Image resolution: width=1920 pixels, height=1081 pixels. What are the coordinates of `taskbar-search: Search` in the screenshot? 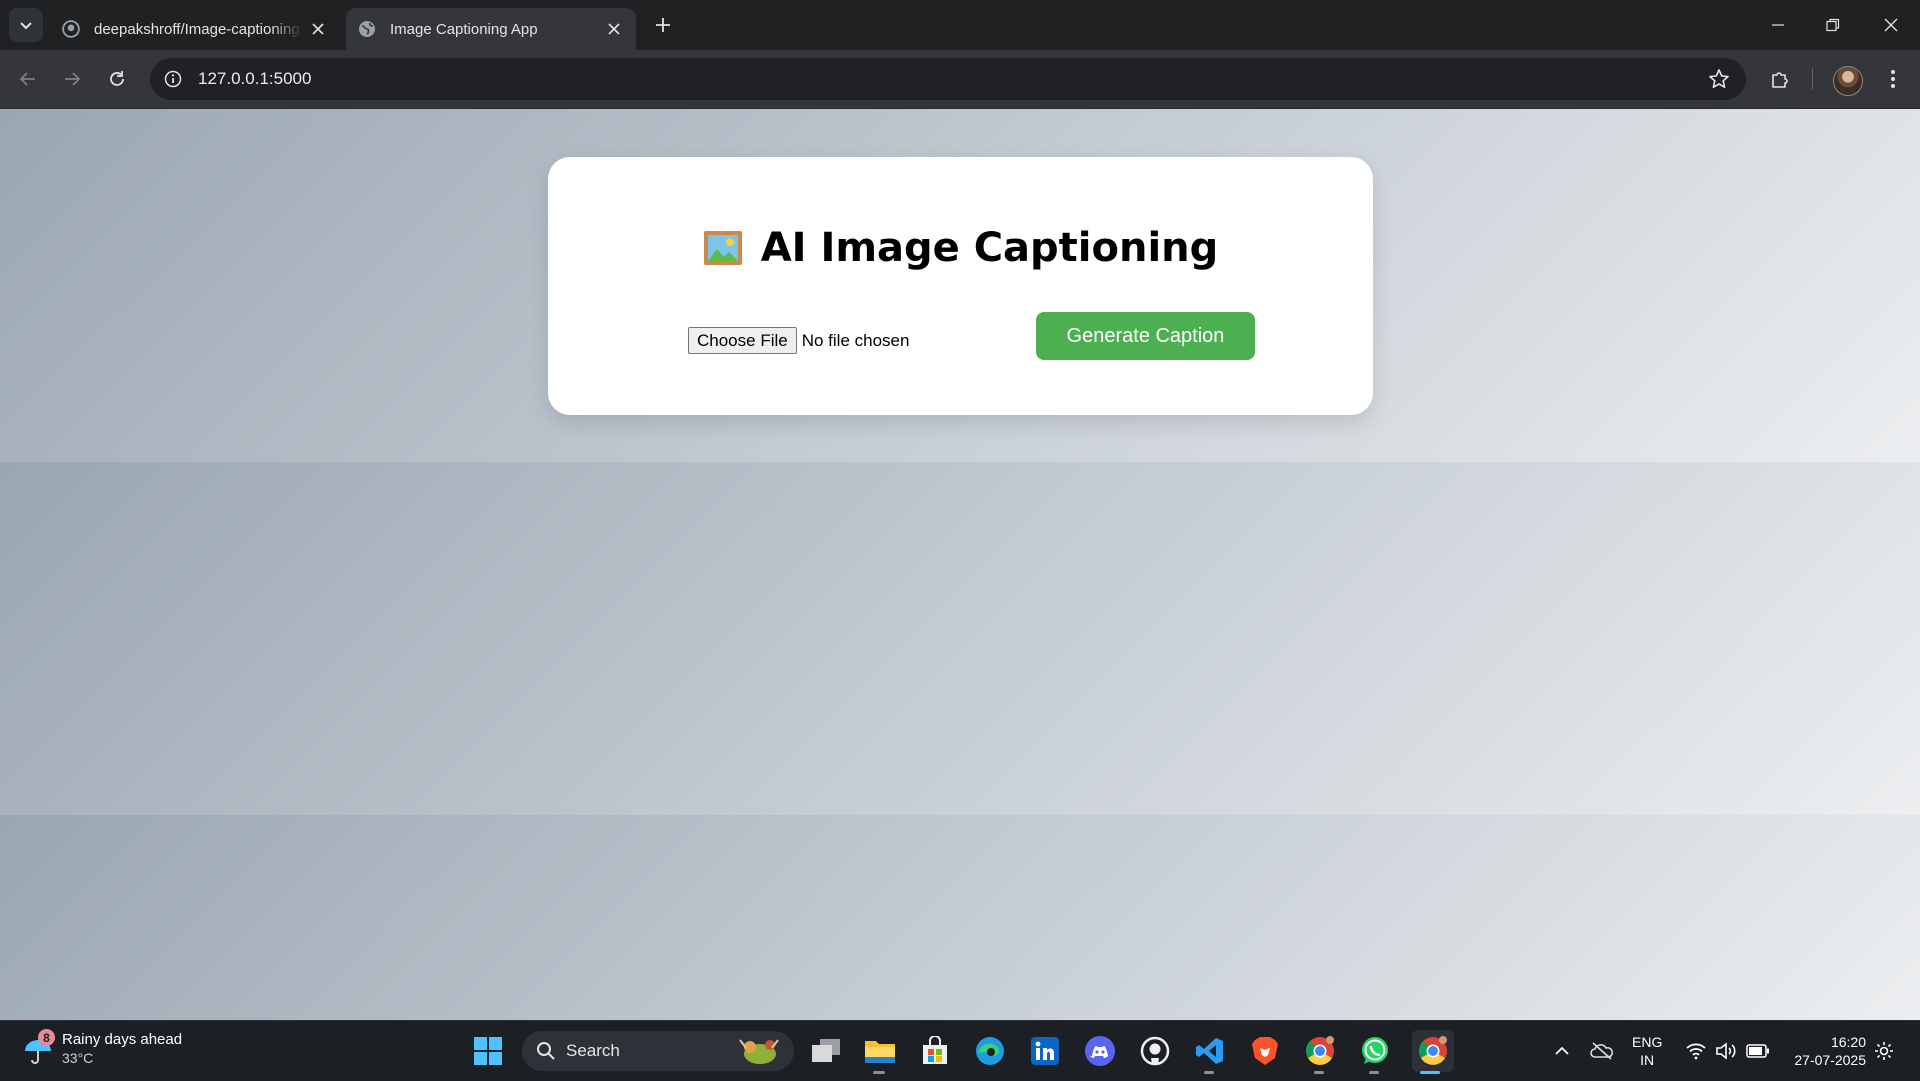 It's located at (658, 1051).